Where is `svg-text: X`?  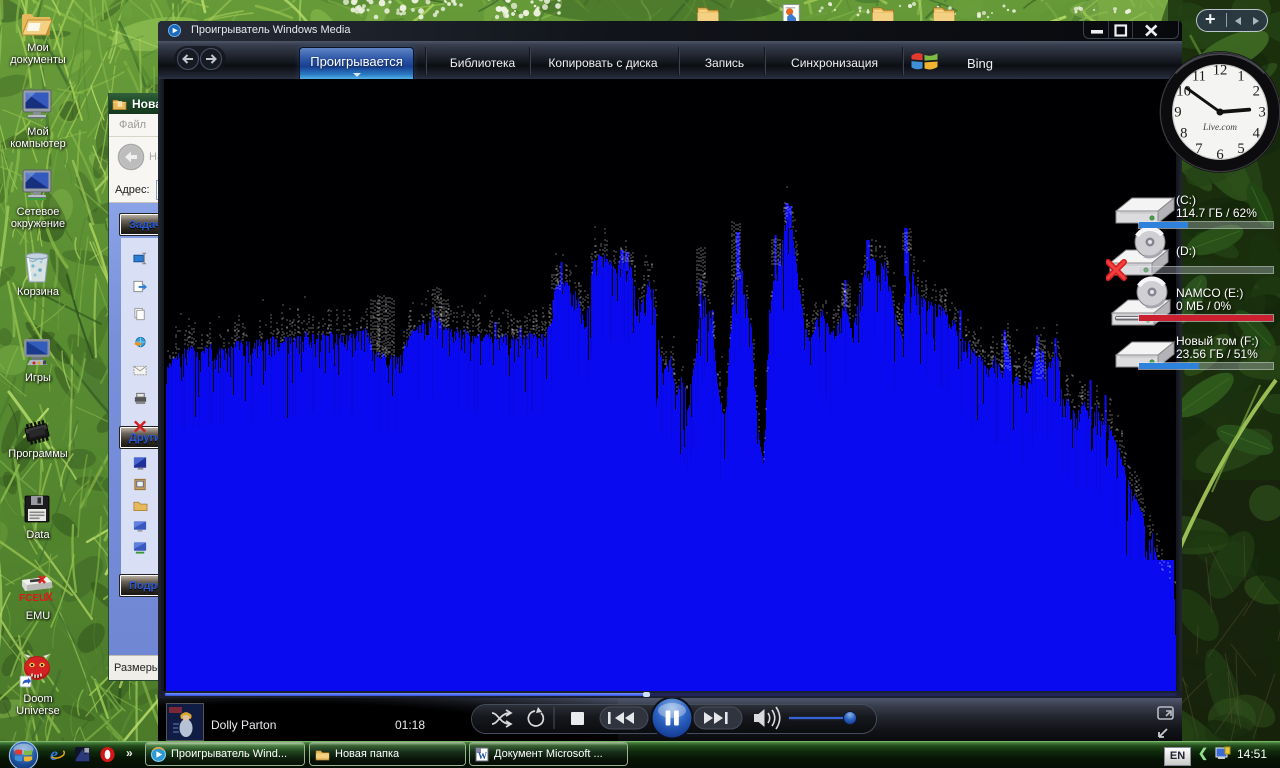
svg-text: X is located at coordinates (49, 597).